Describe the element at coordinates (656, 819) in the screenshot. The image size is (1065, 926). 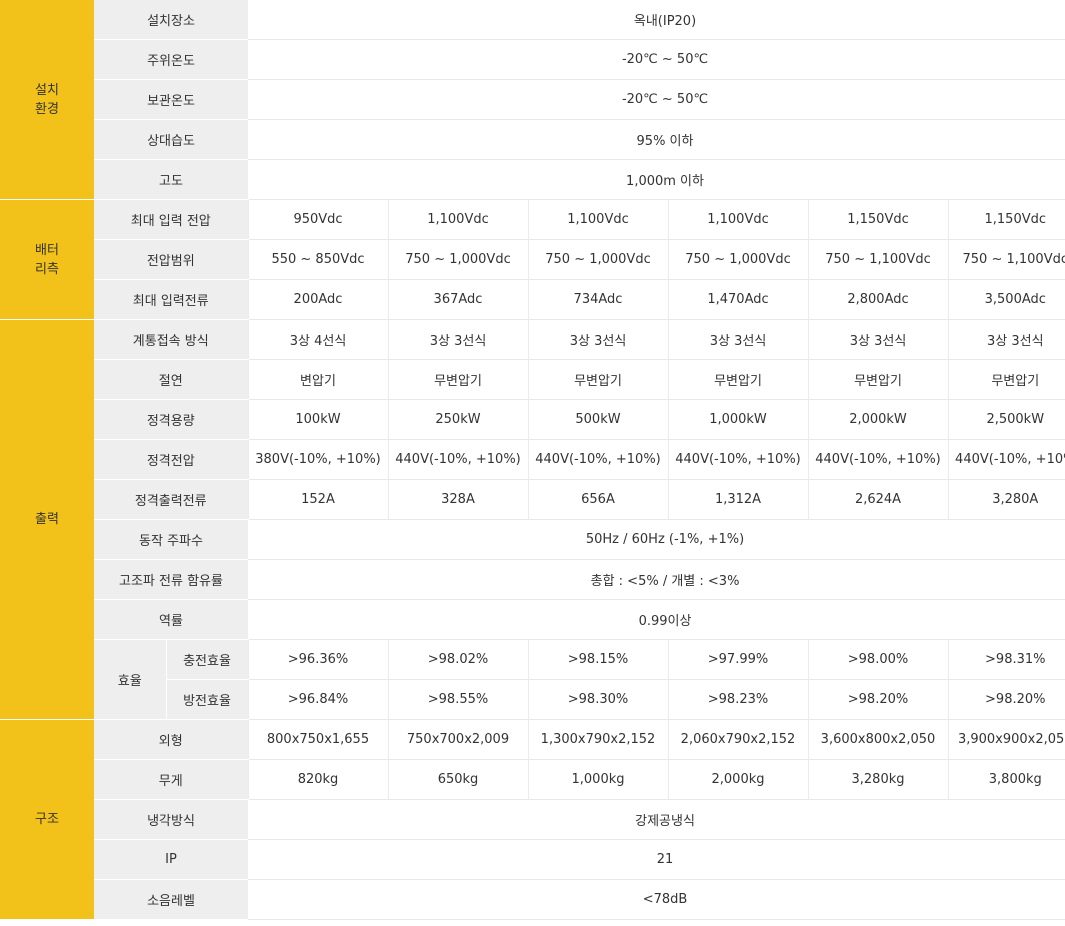
I see `row-value: 강제공냉식` at that location.